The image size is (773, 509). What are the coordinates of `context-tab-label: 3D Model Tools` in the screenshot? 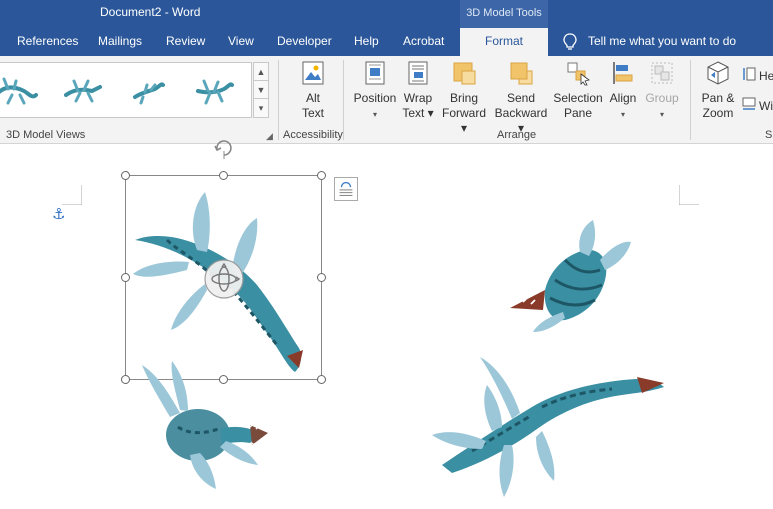 It's located at (504, 14).